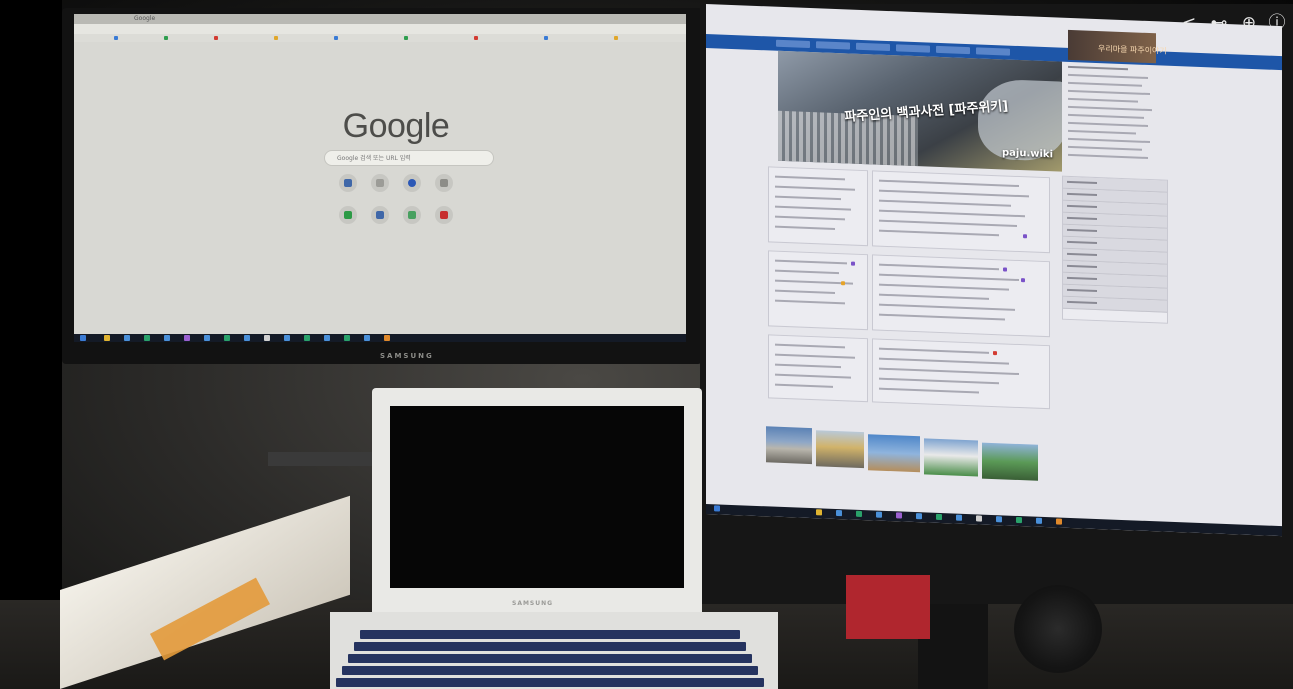 Image resolution: width=1293 pixels, height=689 pixels. What do you see at coordinates (380, 29) in the screenshot?
I see `browser-address-bar` at bounding box center [380, 29].